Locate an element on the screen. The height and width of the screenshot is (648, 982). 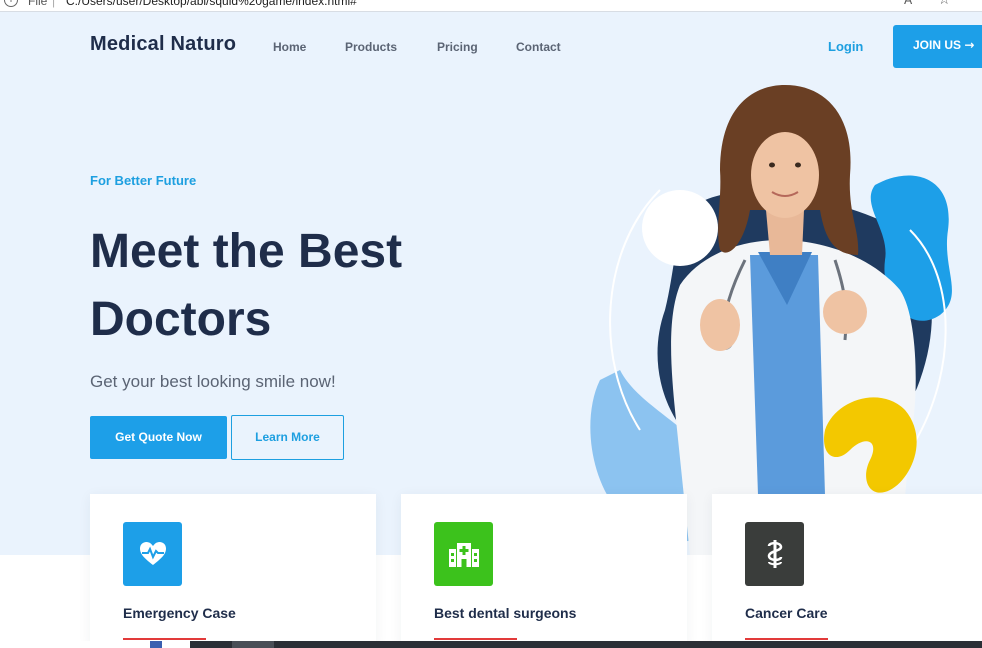
hospital-icon is located at coordinates (463, 554).